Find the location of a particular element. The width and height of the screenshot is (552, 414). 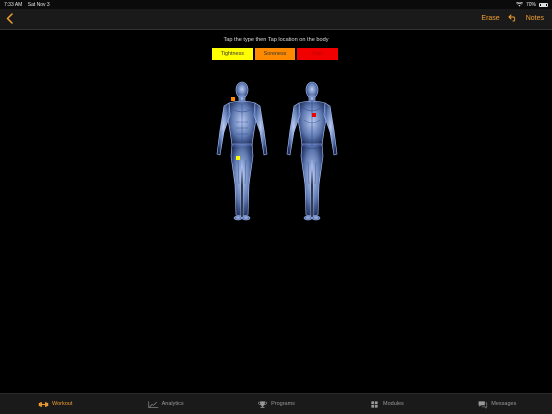

tab-messages-label: Messages is located at coordinates (504, 404).